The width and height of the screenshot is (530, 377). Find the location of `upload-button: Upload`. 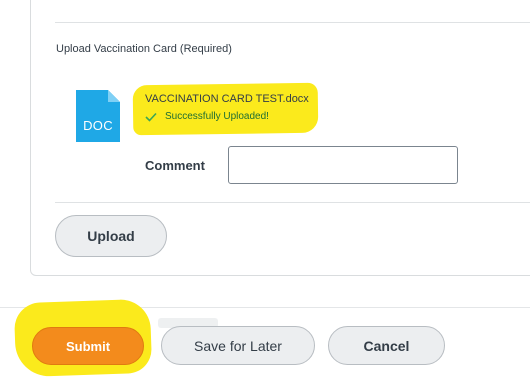

upload-button: Upload is located at coordinates (111, 236).